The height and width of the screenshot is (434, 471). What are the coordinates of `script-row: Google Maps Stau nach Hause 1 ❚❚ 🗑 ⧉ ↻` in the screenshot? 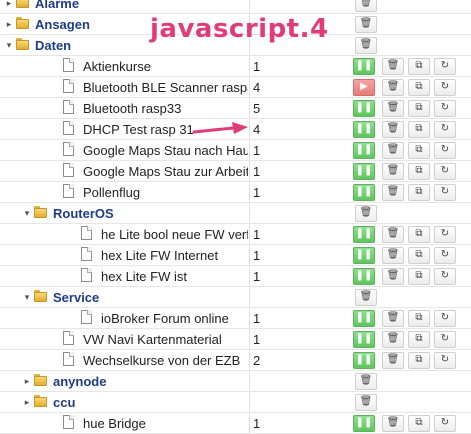 It's located at (235, 150).